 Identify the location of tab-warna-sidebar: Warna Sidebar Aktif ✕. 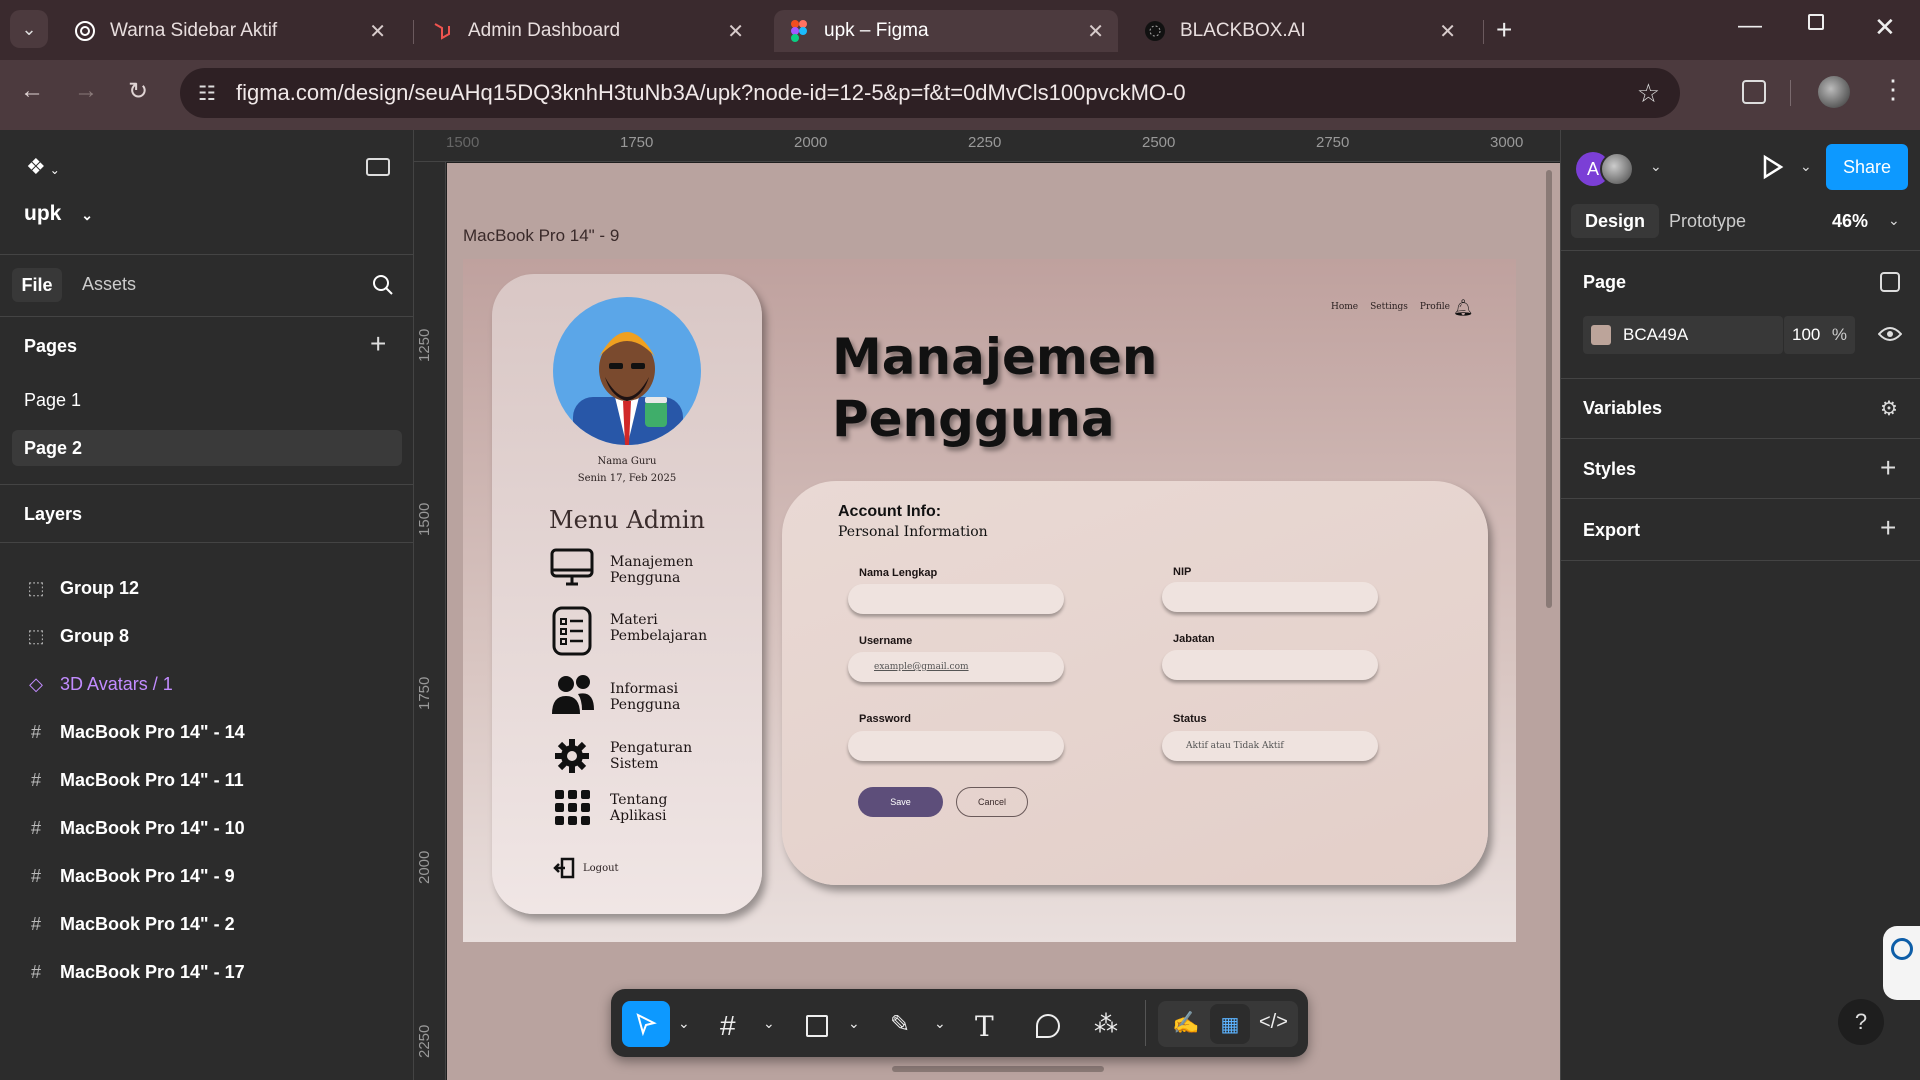
(230, 31).